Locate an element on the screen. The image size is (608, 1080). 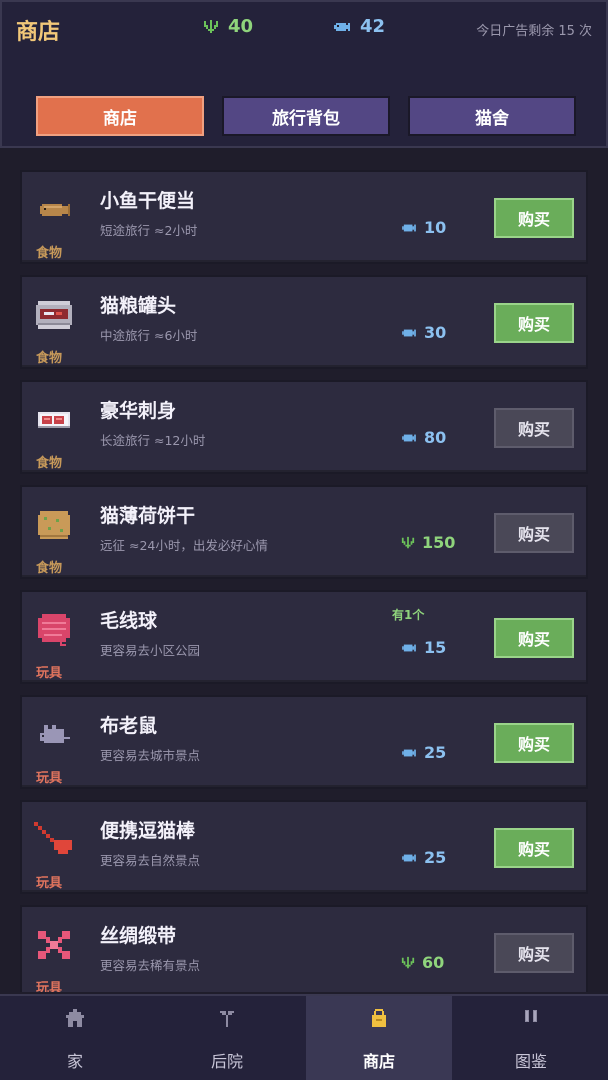
item-description: 更容易去小区公园 is located at coordinates (150, 650).